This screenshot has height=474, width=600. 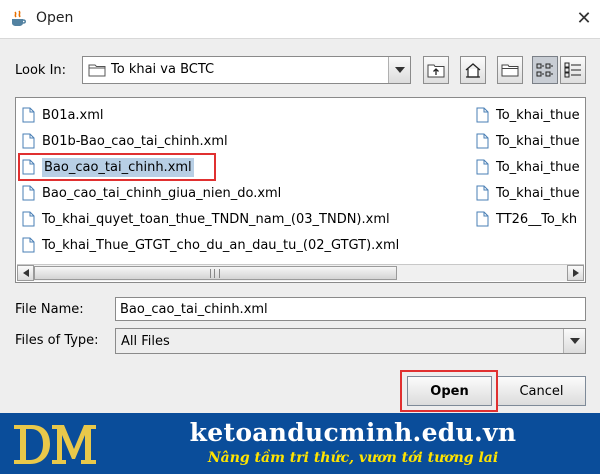 I want to click on folder-icon, so click(x=97, y=70).